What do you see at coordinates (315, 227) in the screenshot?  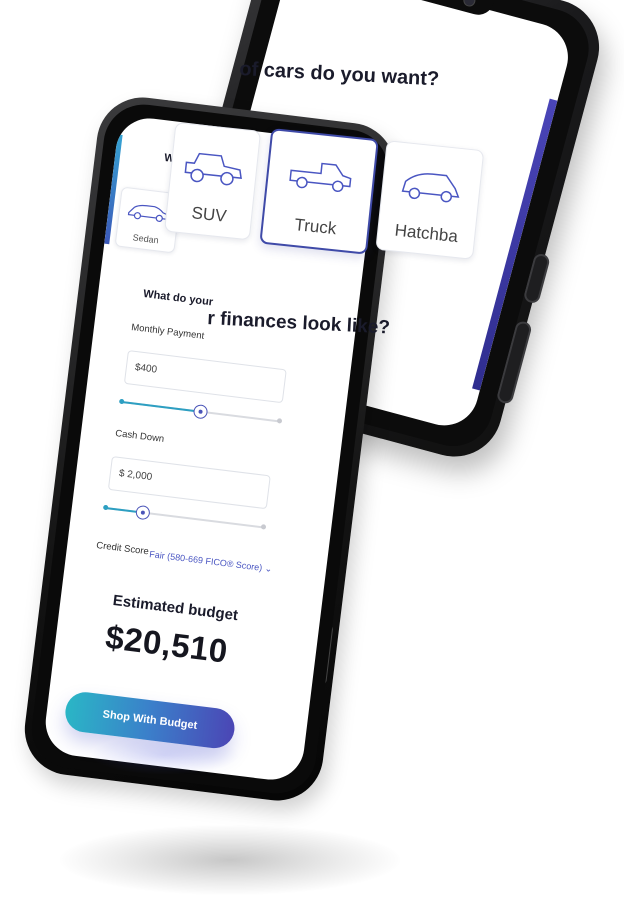 I see `car-card-label: Truck` at bounding box center [315, 227].